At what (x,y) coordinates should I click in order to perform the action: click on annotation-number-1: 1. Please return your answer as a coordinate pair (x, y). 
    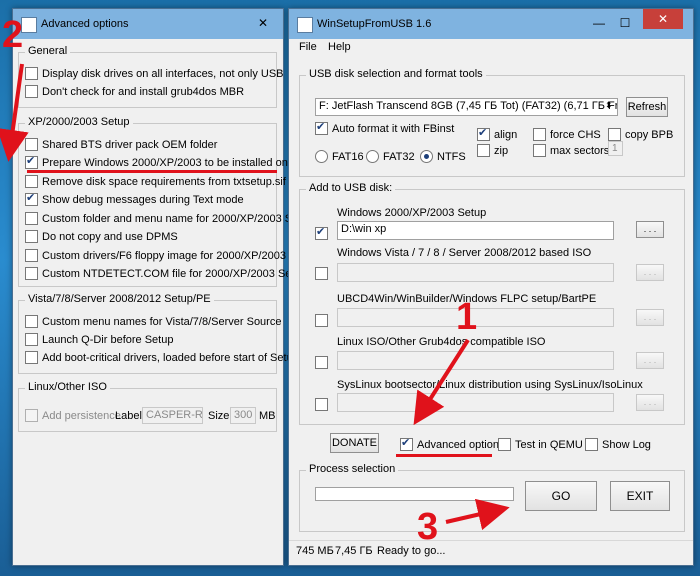
    Looking at the image, I should click on (467, 317).